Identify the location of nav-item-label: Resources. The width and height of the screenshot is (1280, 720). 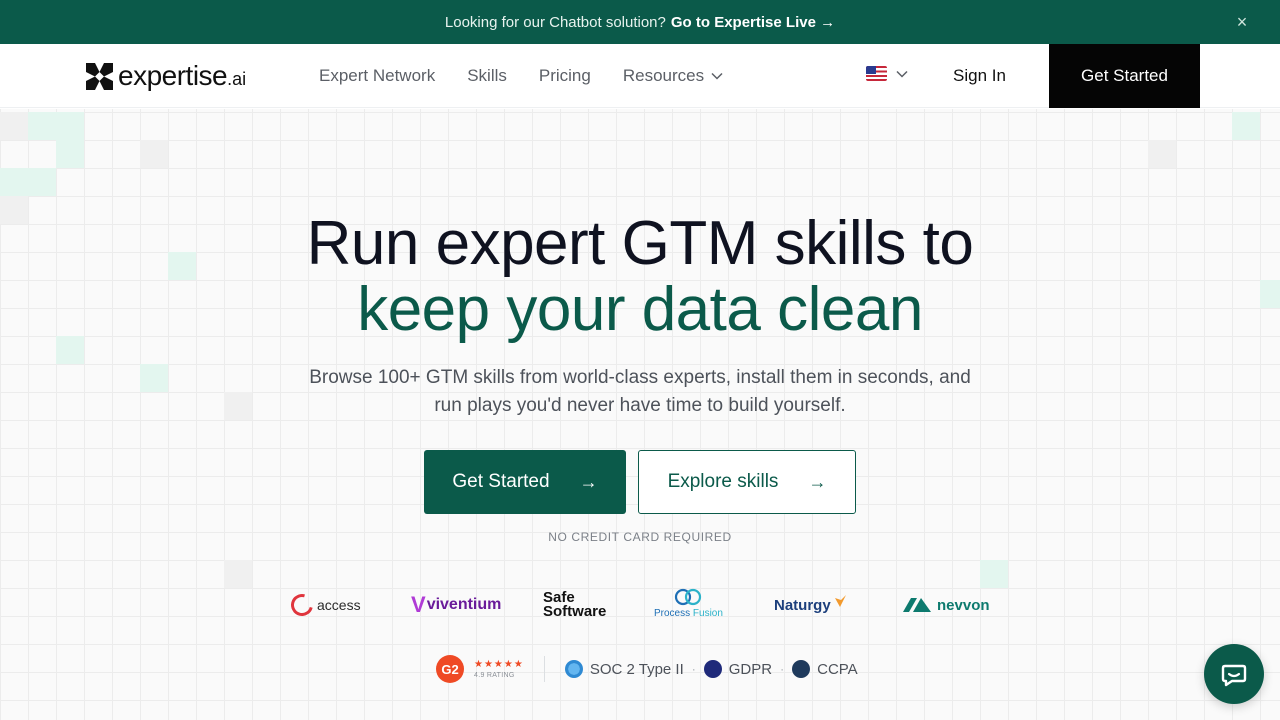
(663, 75).